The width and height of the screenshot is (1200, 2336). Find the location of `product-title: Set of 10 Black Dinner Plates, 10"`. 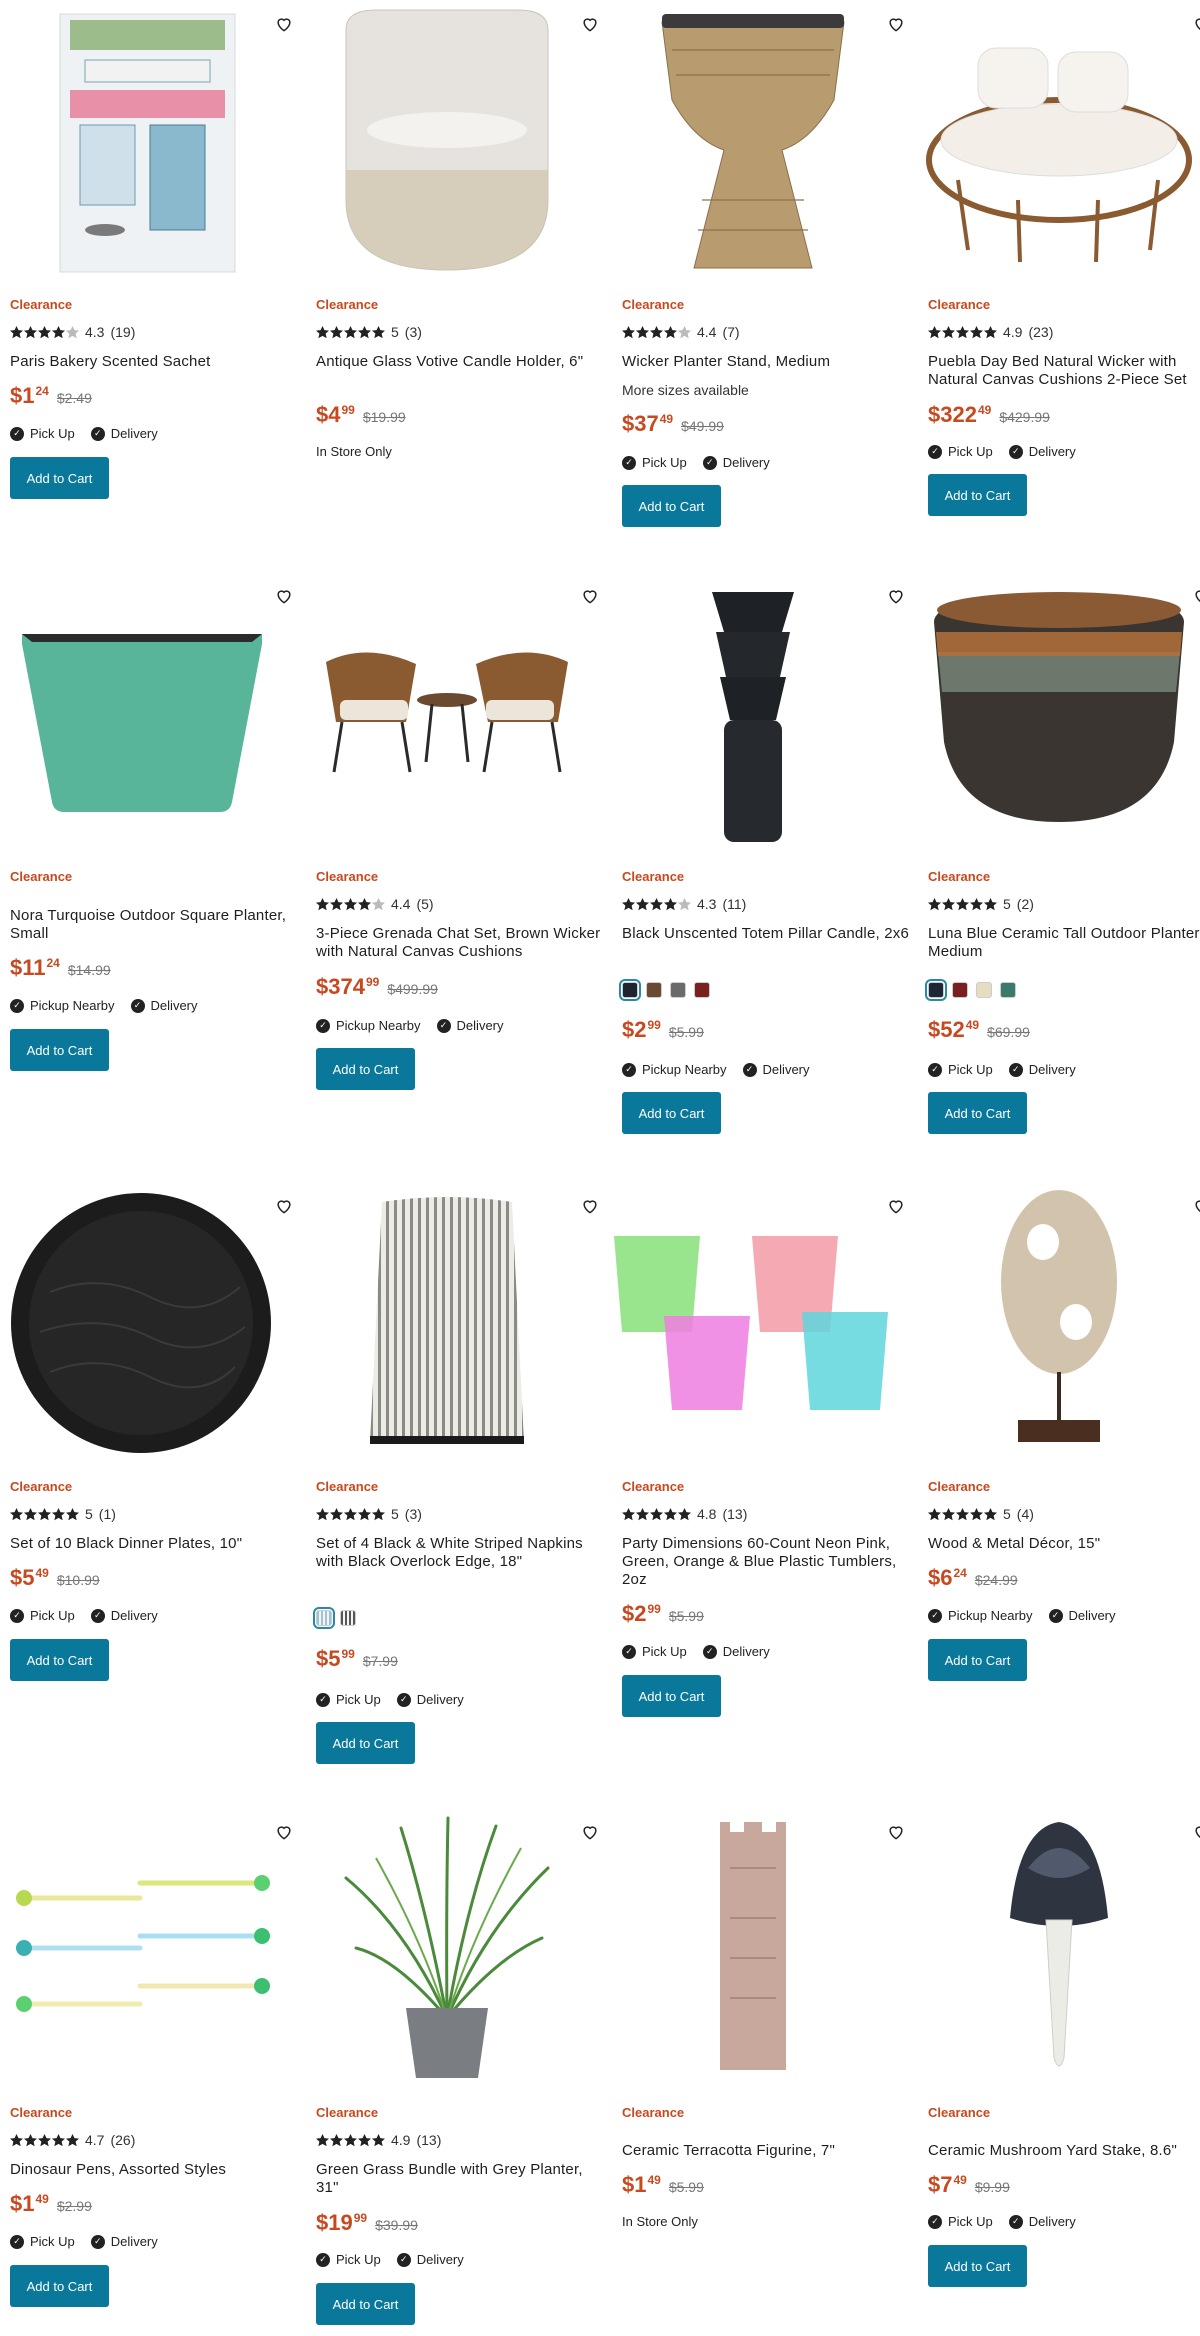

product-title: Set of 10 Black Dinner Plates, 10" is located at coordinates (155, 1544).